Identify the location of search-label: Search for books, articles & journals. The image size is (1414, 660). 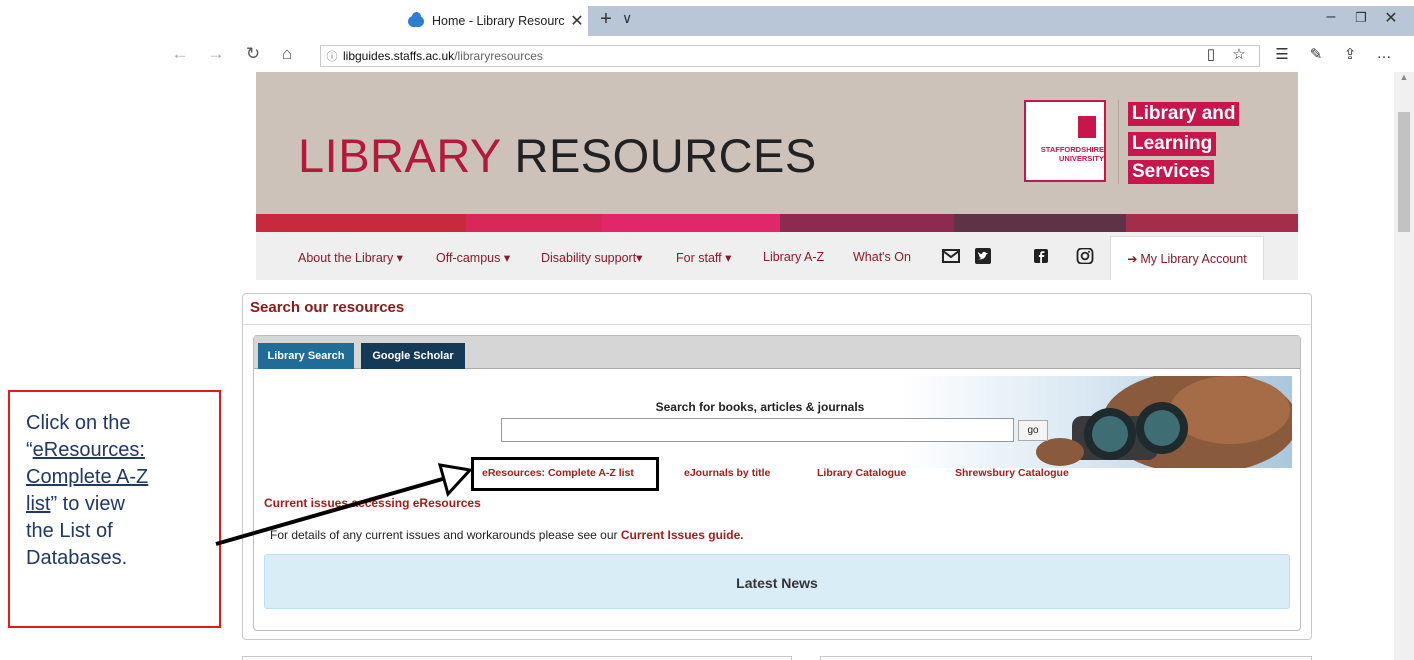
(760, 407).